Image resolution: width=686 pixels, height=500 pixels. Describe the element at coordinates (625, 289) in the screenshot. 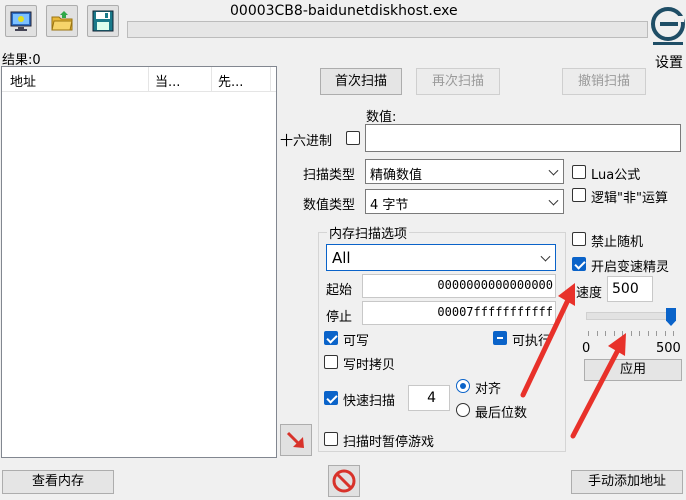

I see `speed-value: 500` at that location.